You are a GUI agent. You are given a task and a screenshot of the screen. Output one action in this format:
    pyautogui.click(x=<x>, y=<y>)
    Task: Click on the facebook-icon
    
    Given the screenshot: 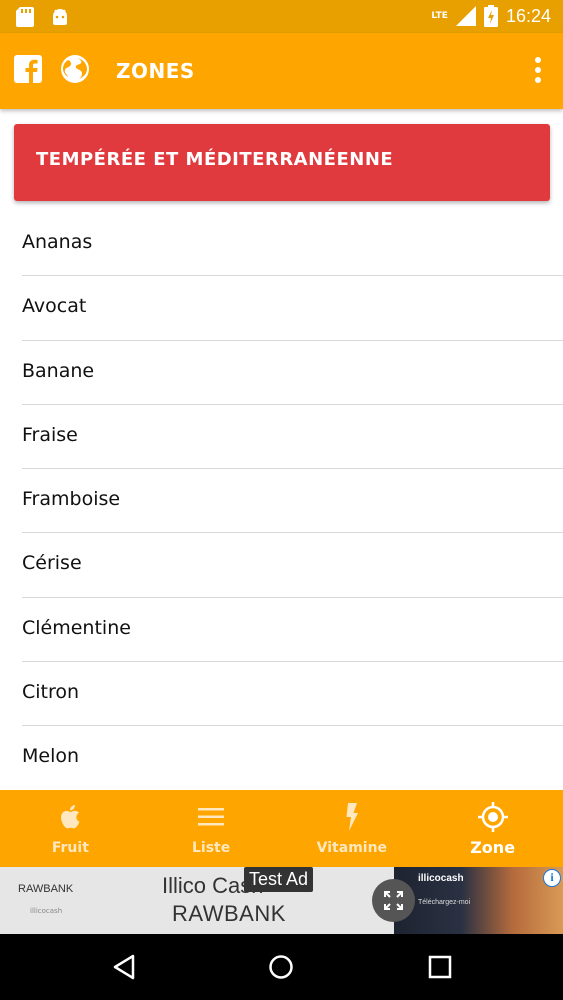 What is the action you would take?
    pyautogui.click(x=28, y=69)
    